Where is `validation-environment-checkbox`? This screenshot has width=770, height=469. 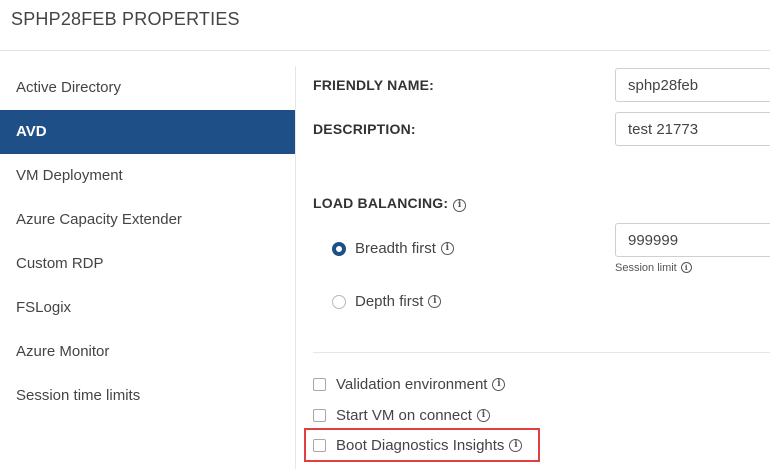
validation-environment-checkbox is located at coordinates (319, 384).